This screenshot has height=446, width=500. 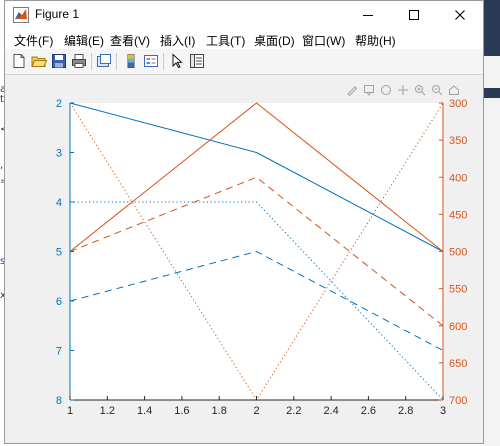 I want to click on pointer-icon, so click(x=177, y=61).